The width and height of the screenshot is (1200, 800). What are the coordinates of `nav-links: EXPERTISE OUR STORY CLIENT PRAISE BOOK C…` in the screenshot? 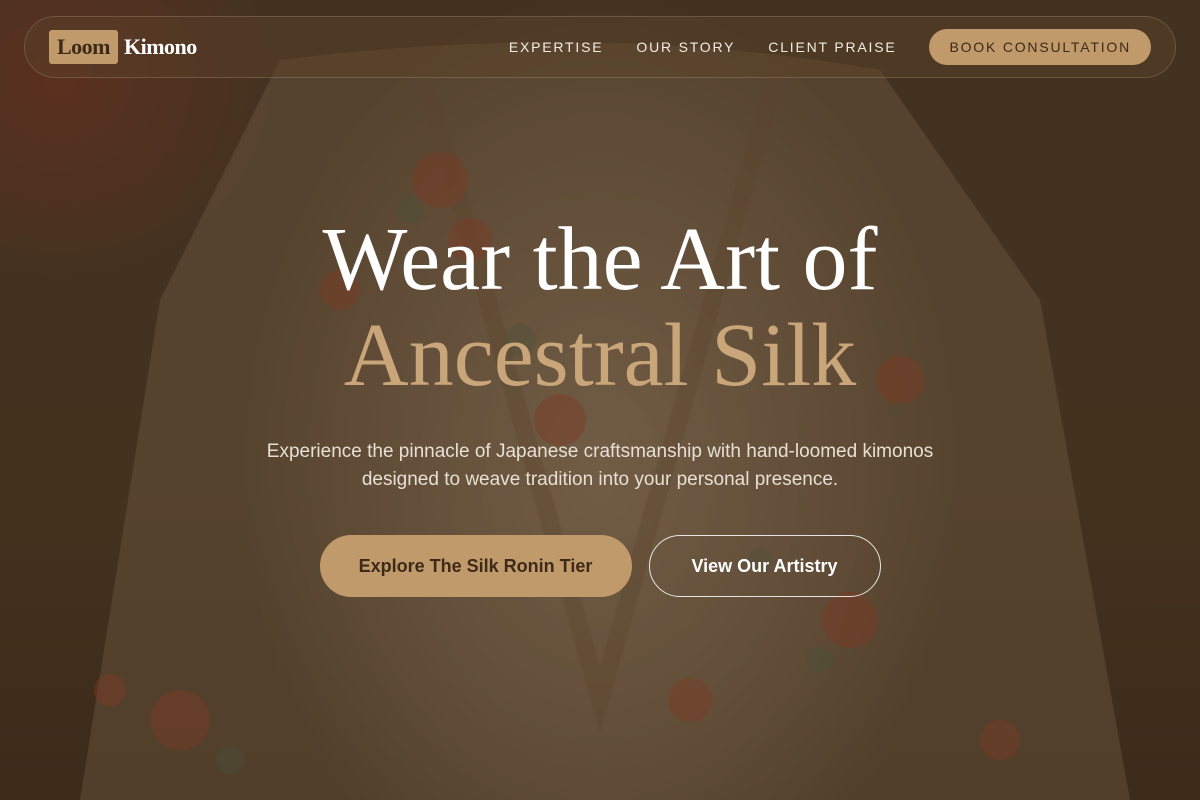 It's located at (830, 47).